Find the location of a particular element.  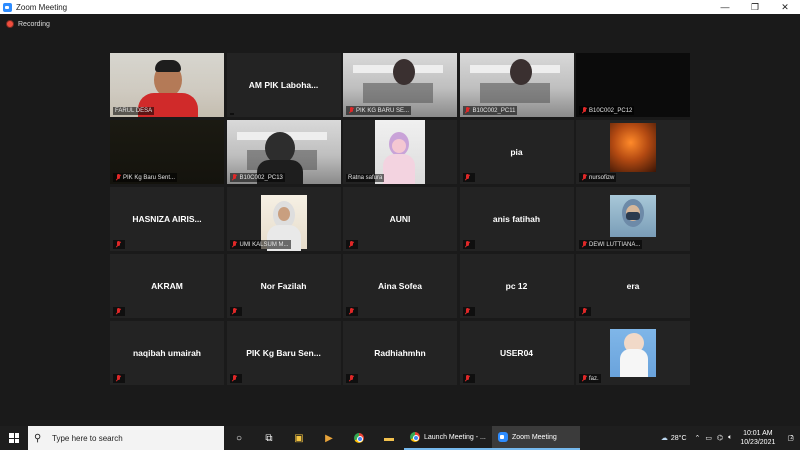

participant-name: B10C002_PC13 is located at coordinates (261, 177).